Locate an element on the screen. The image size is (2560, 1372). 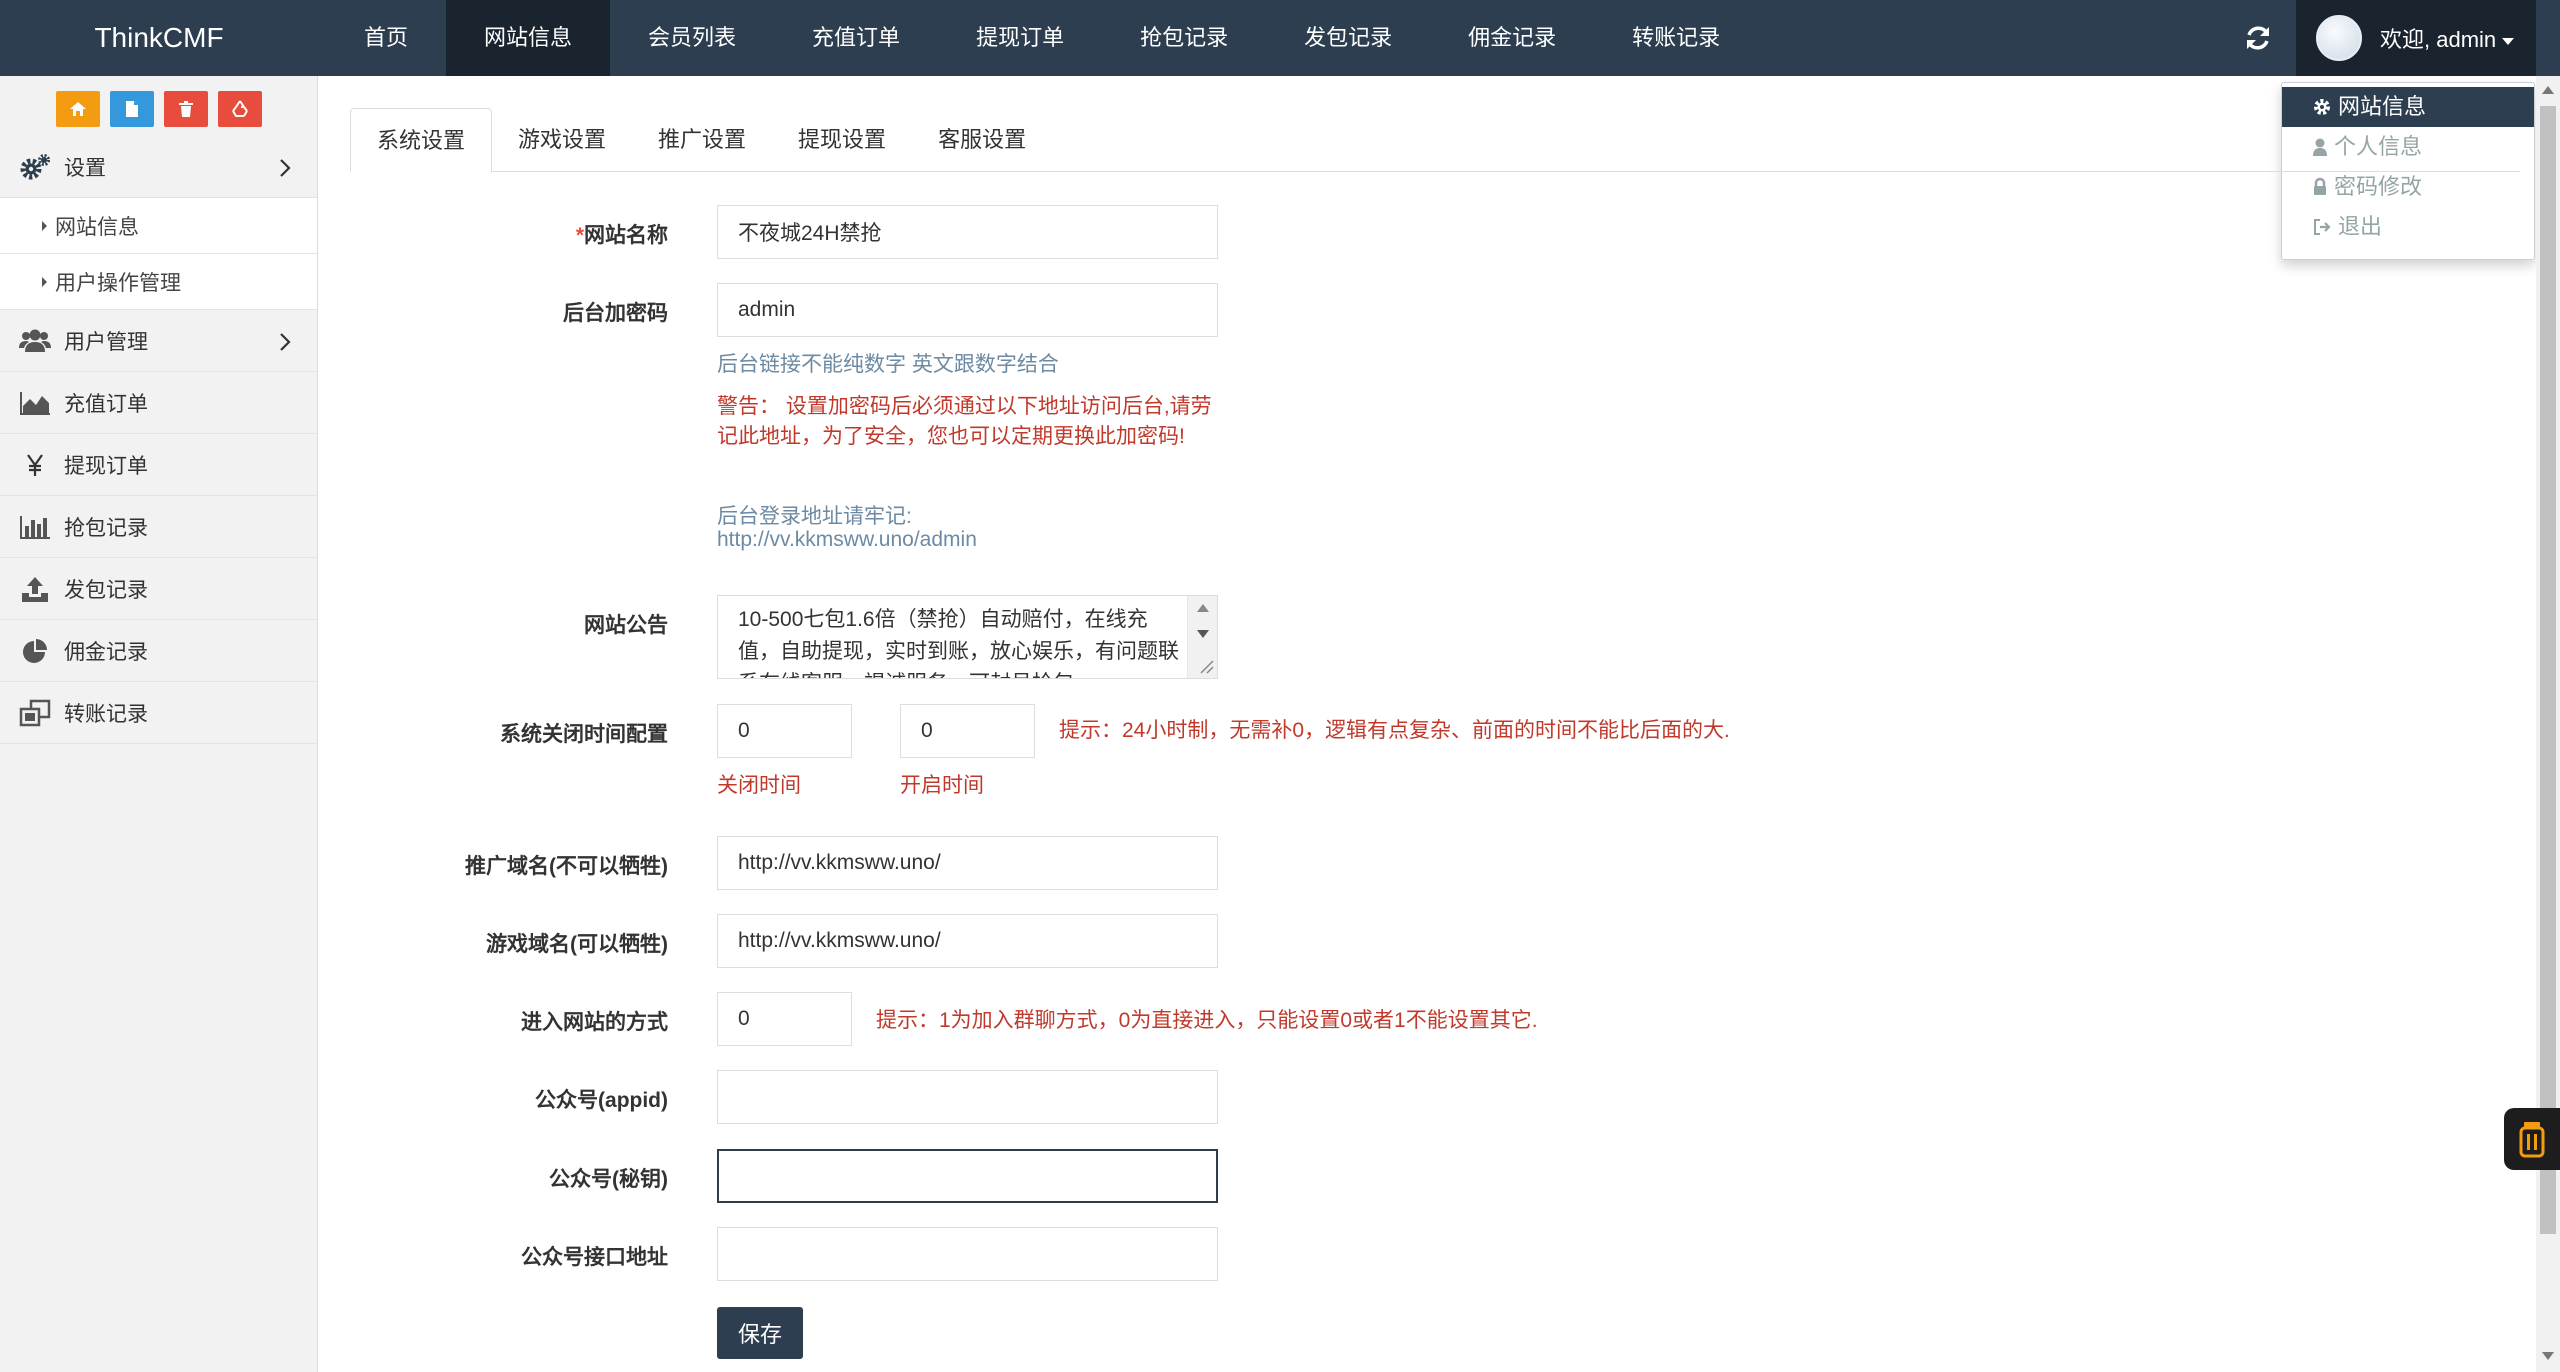
scrollbar-thumb is located at coordinates (2548, 670).